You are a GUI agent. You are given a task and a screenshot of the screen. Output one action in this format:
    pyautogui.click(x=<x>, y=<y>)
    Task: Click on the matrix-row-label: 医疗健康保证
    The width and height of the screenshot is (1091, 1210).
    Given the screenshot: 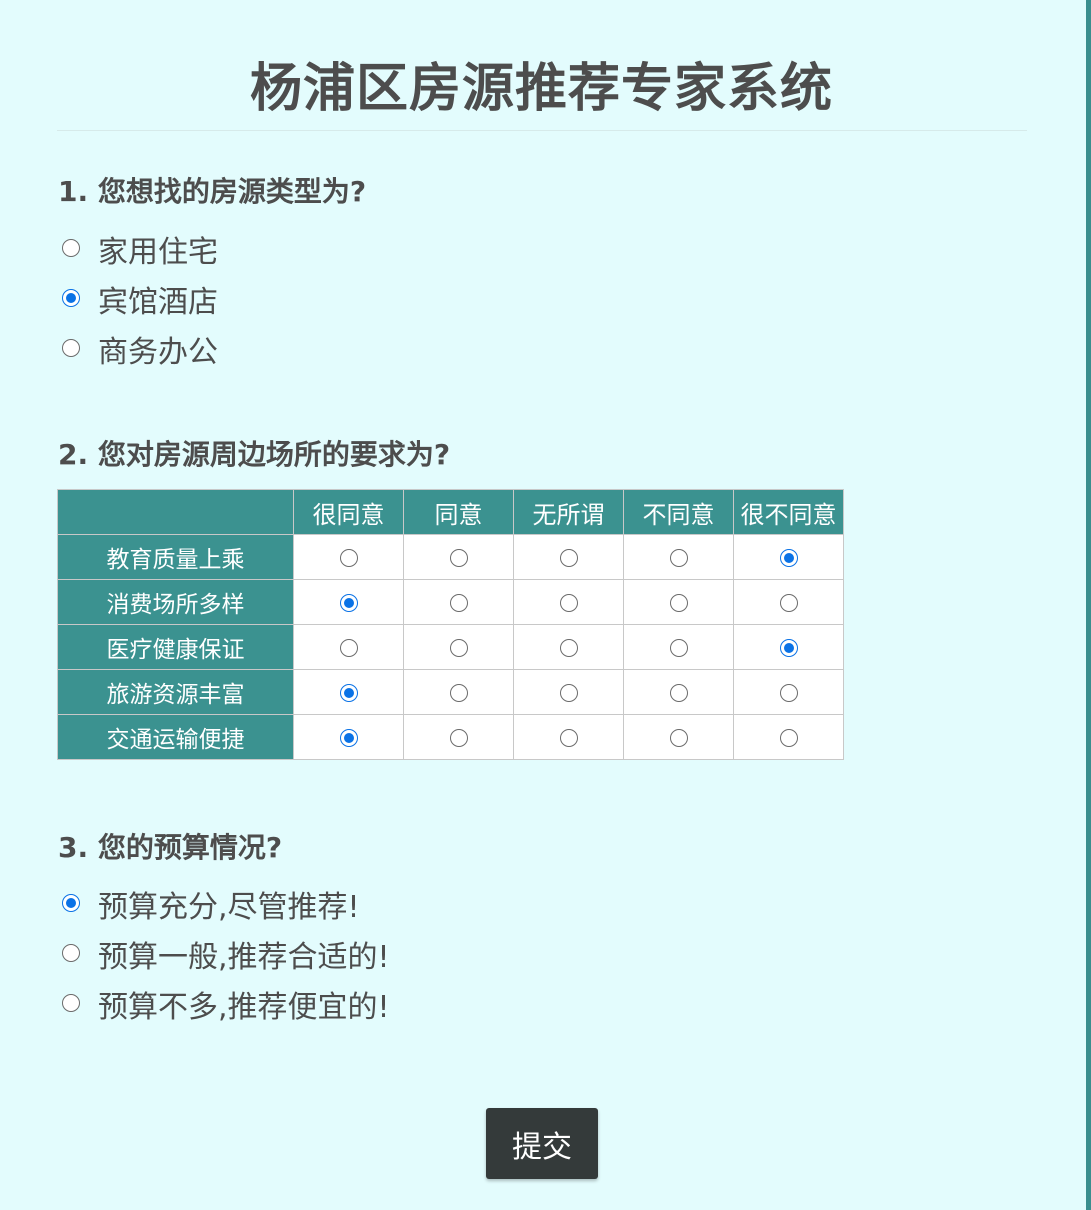 What is the action you would take?
    pyautogui.click(x=175, y=647)
    